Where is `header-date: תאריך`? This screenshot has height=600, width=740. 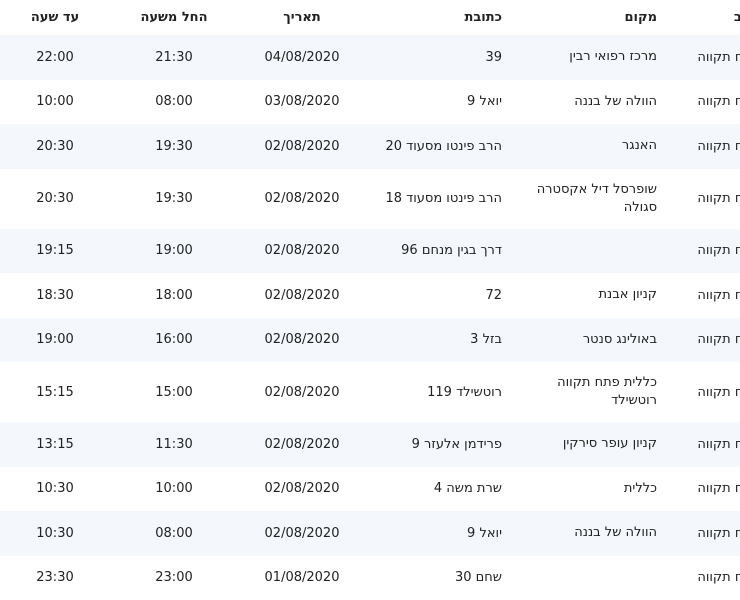 header-date: תאריך is located at coordinates (302, 17).